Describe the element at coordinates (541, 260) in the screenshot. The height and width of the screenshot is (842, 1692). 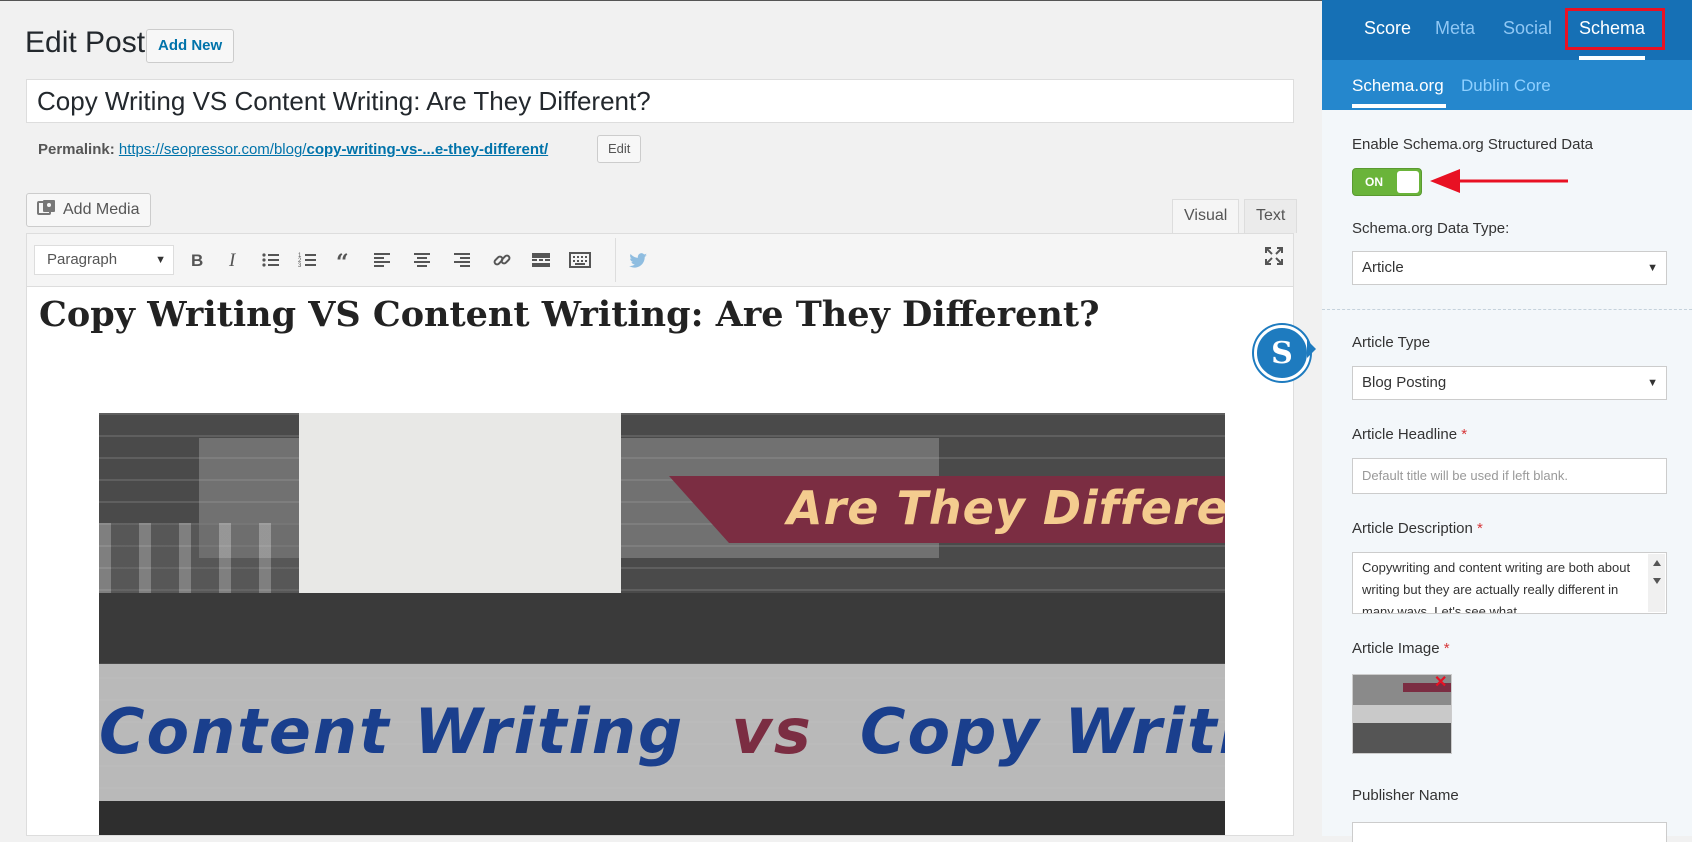
I see `read-more-icon` at that location.